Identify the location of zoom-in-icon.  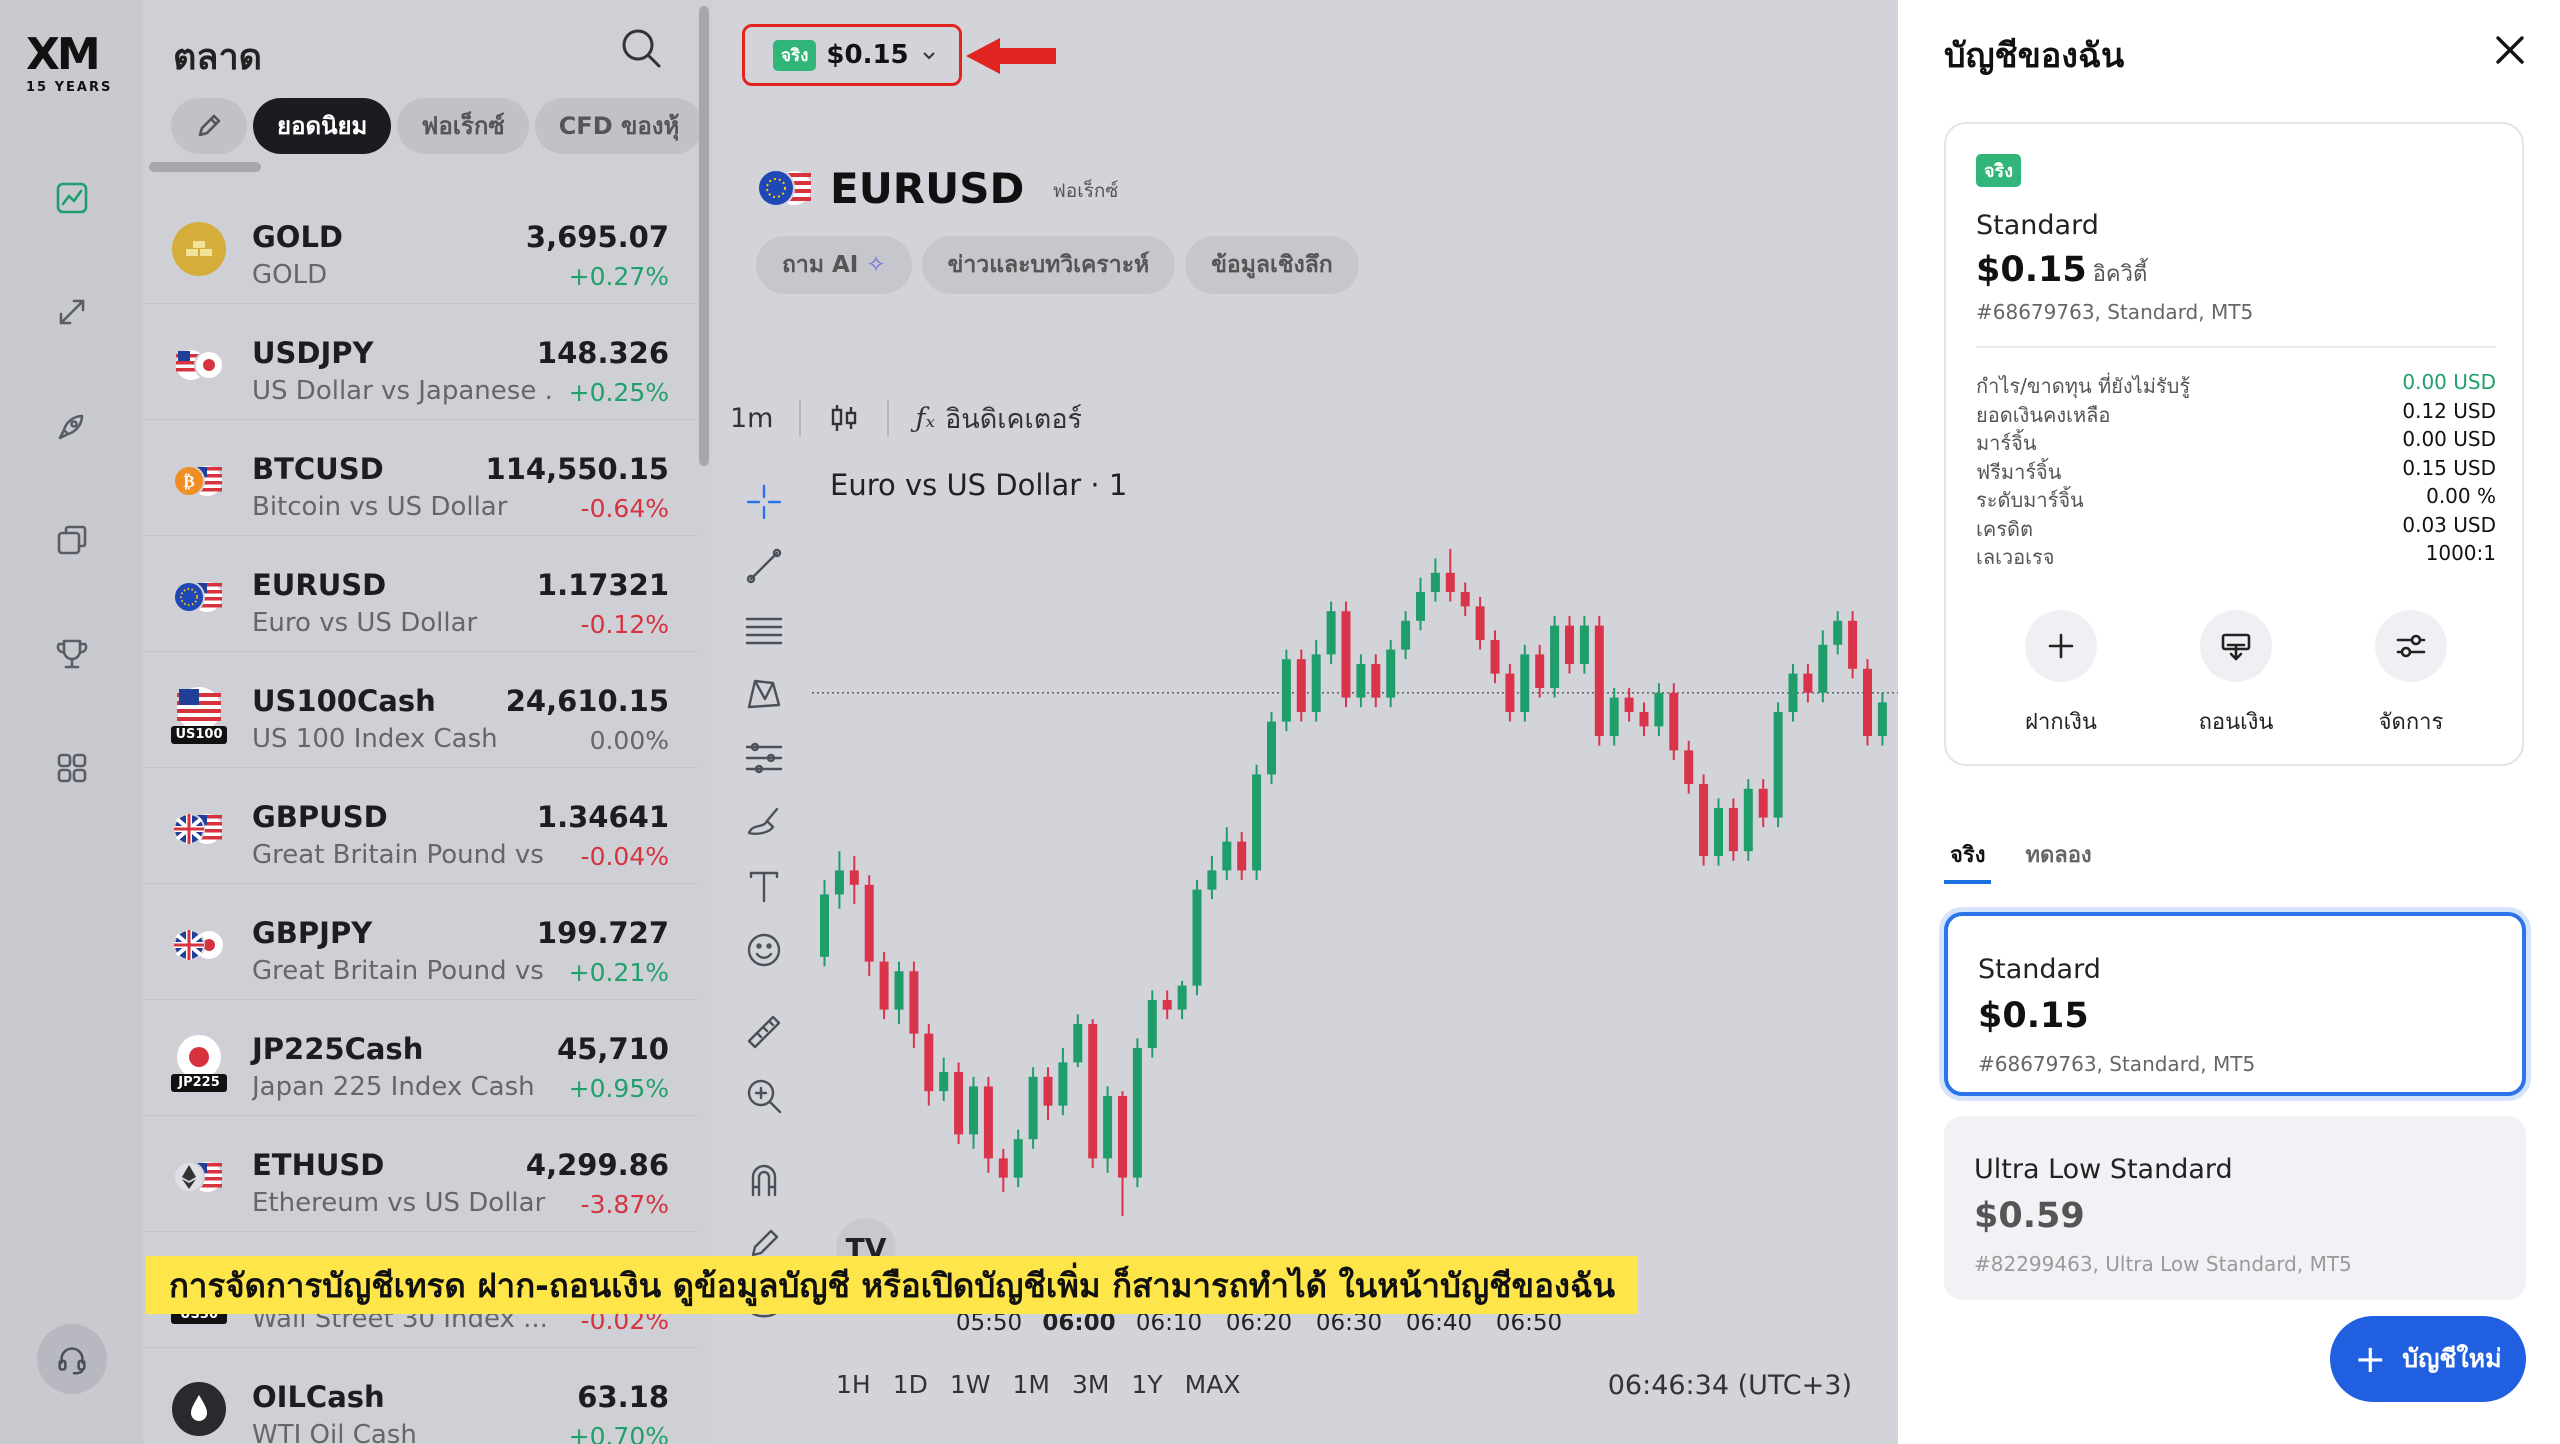
(764, 1096).